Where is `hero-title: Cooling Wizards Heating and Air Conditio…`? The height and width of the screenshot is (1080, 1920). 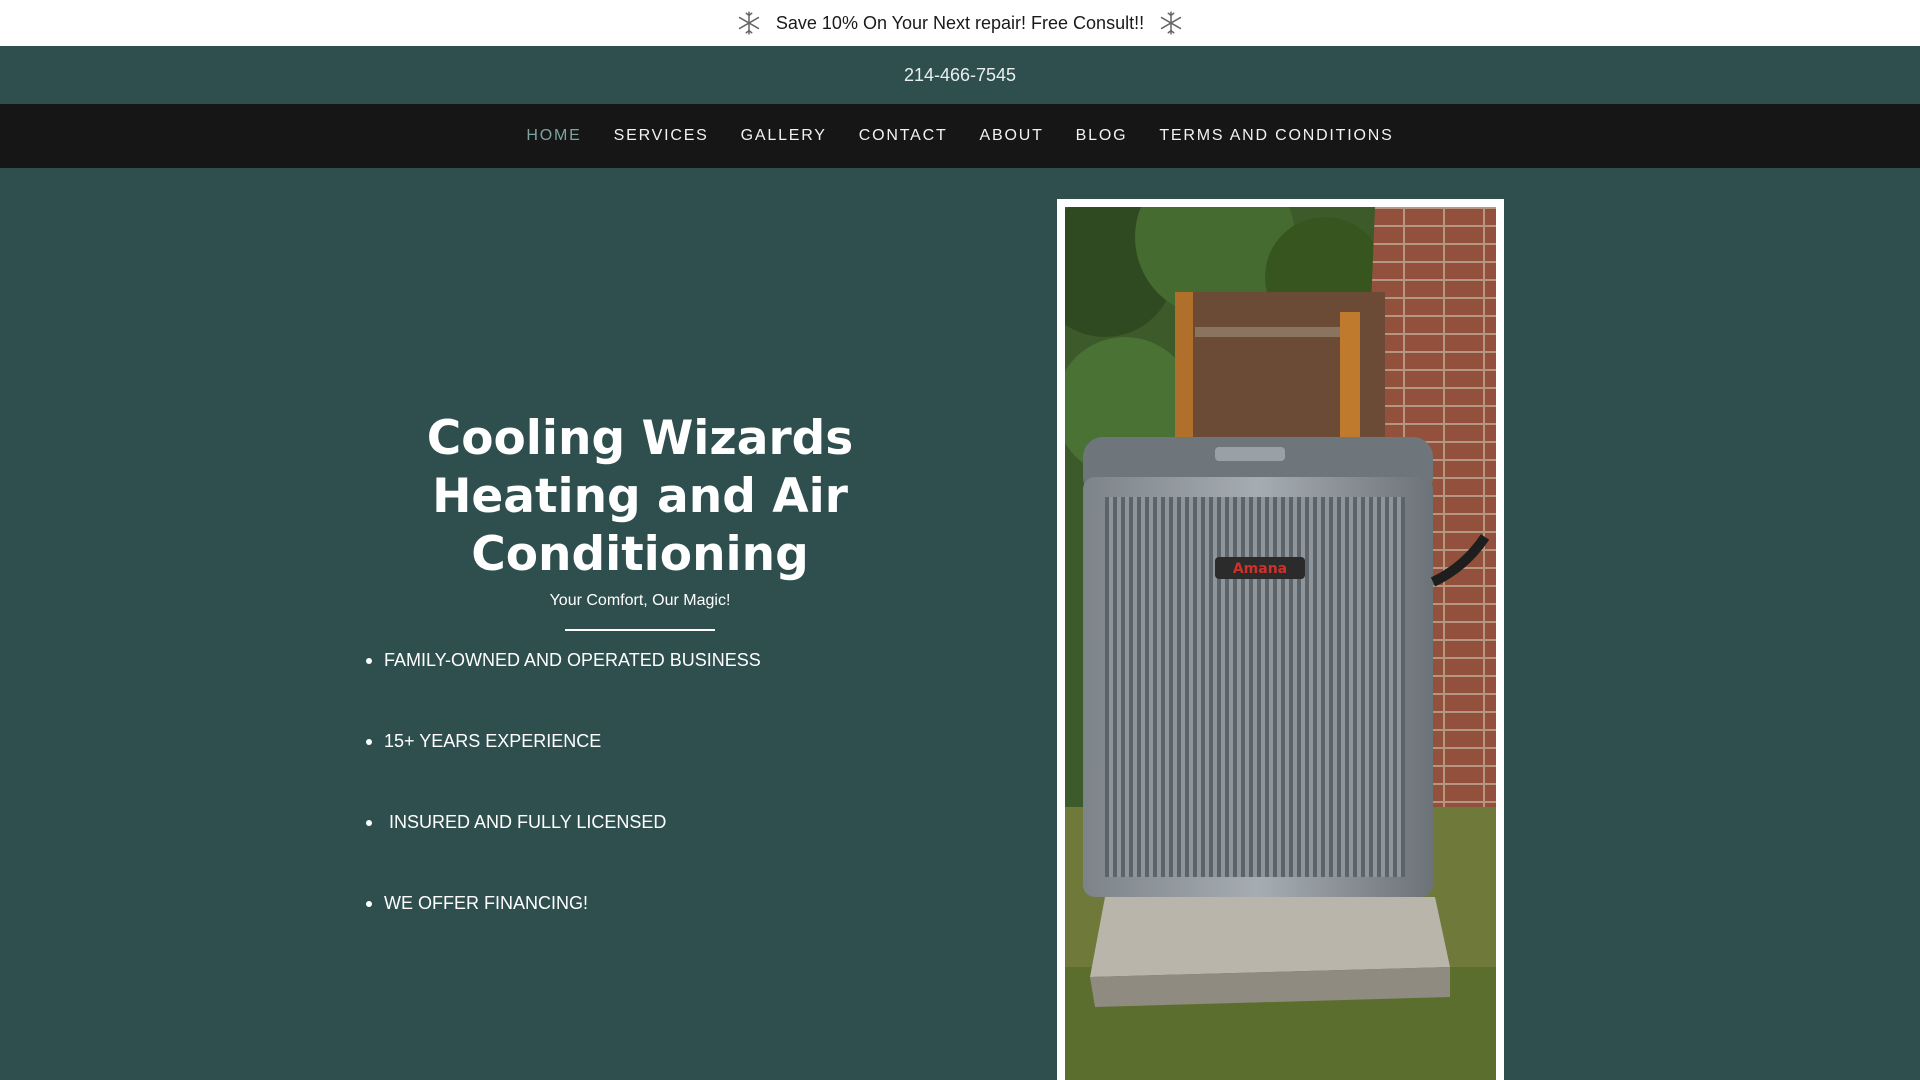
hero-title: Cooling Wizards Heating and Air Conditio… is located at coordinates (640, 496).